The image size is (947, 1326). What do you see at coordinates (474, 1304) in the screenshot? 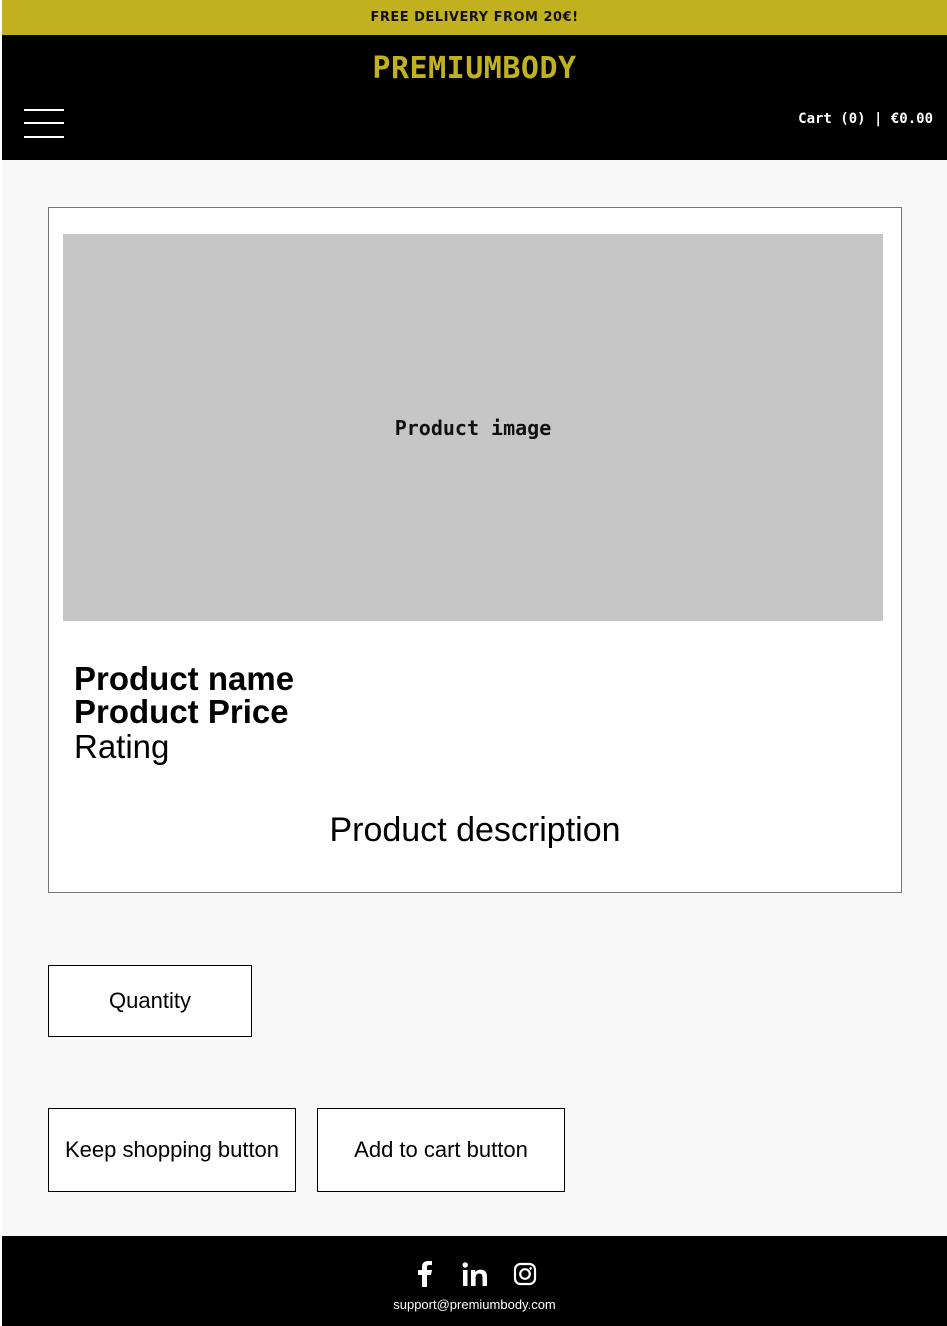
I see `support-email: support@premiumbody.com` at bounding box center [474, 1304].